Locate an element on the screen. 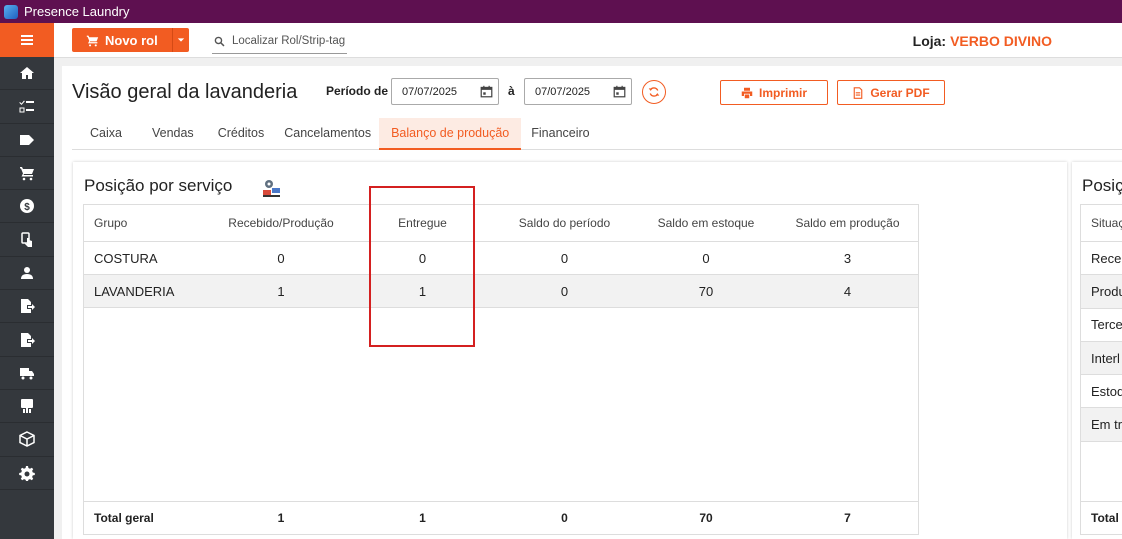  pdf-button: Gerar PDF is located at coordinates (891, 92).